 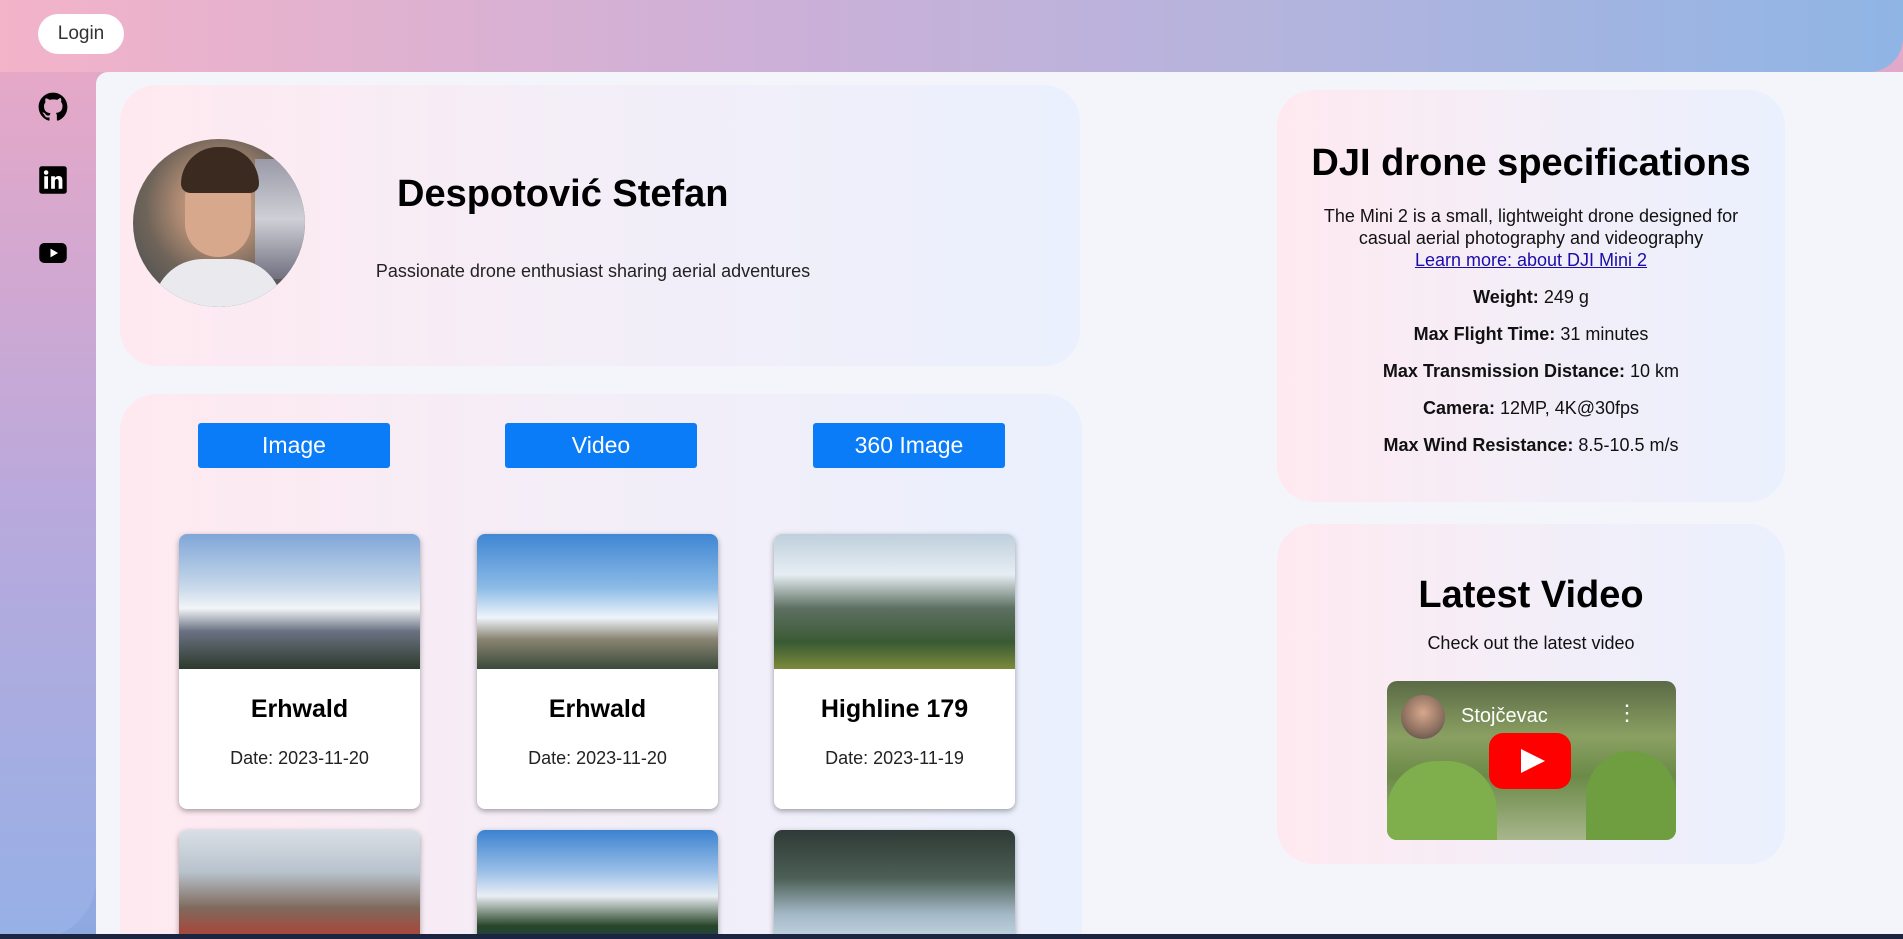 What do you see at coordinates (563, 194) in the screenshot?
I see `profile-name: Despotović Stefan` at bounding box center [563, 194].